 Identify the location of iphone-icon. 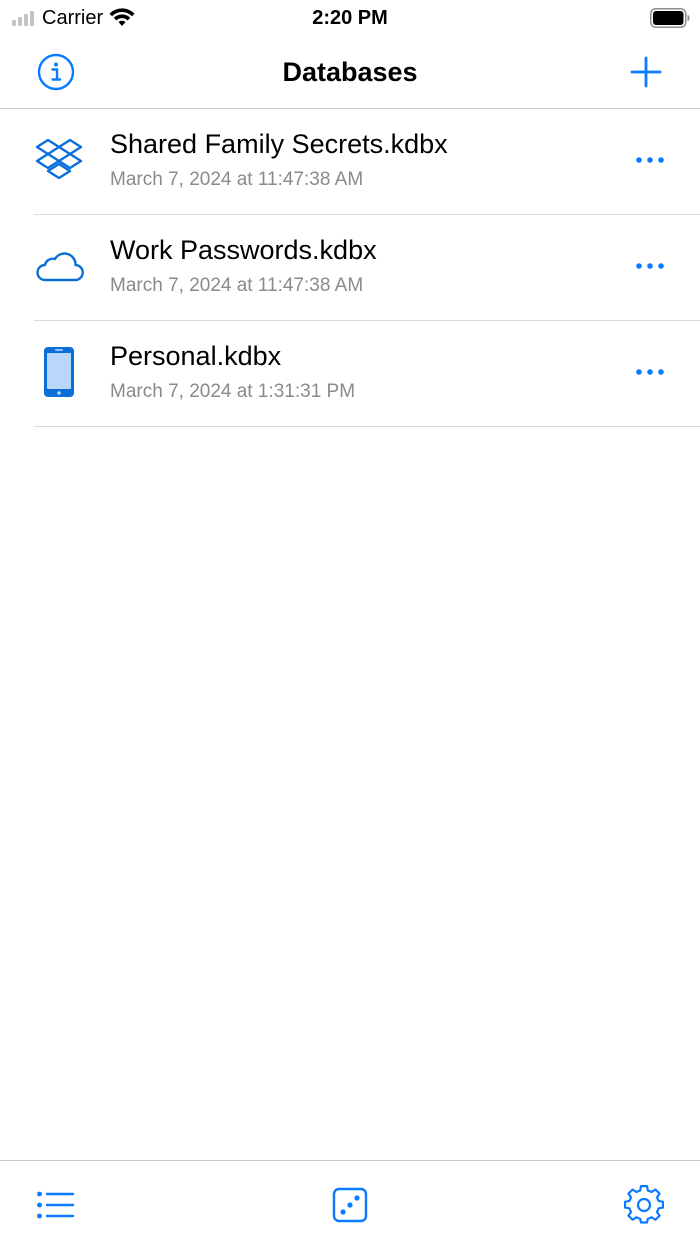
(59, 372).